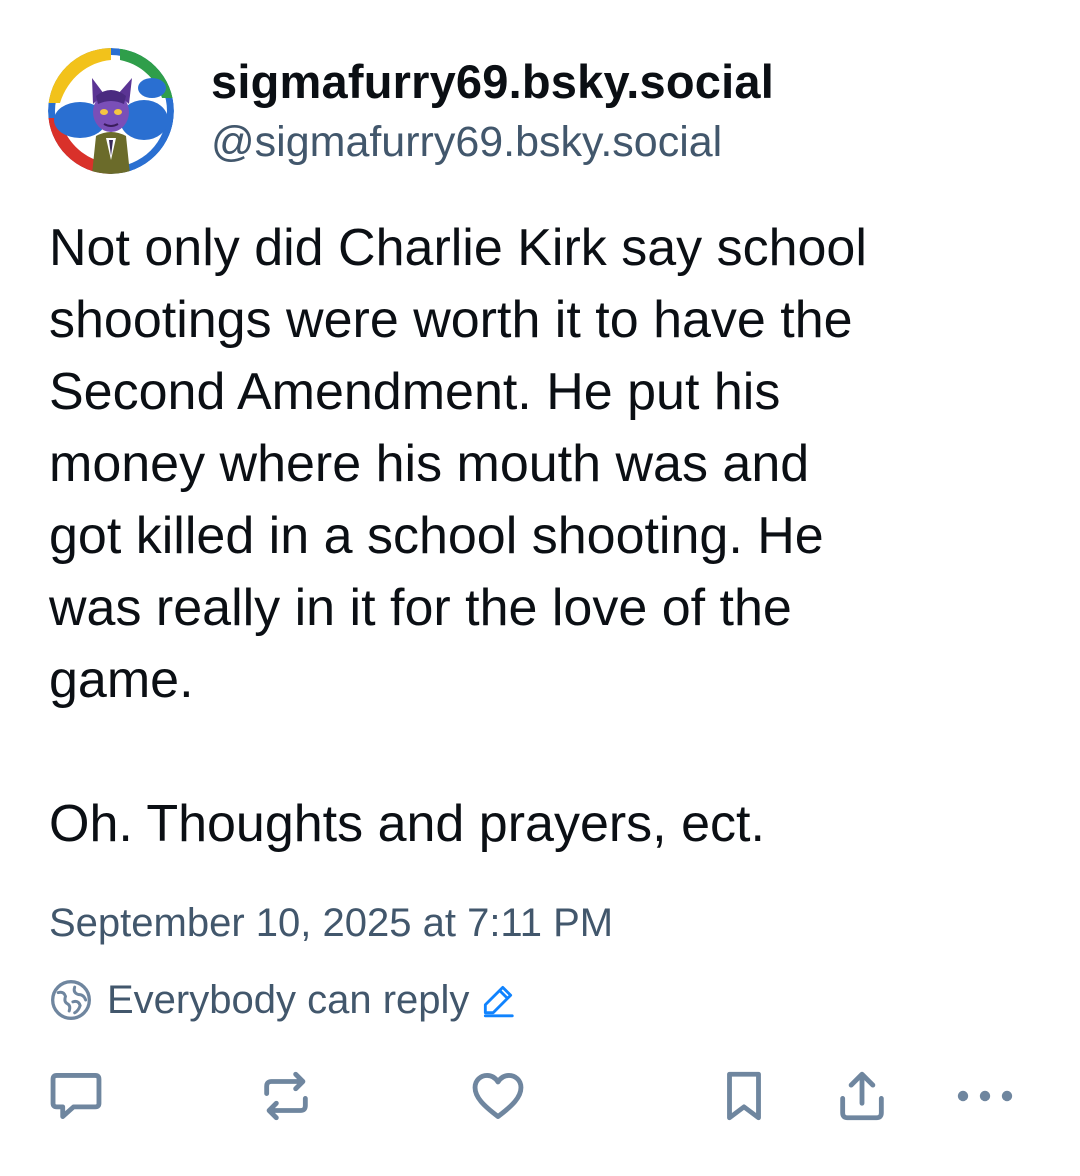  I want to click on author-handle: @sigmafurry69.bsky.social, so click(492, 142).